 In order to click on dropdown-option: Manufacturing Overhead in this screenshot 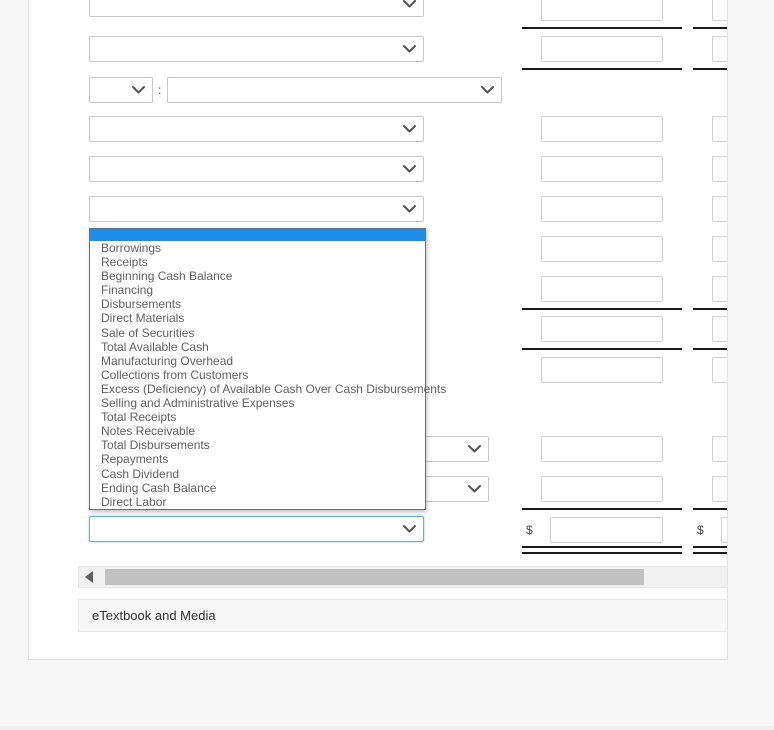, I will do `click(257, 361)`.